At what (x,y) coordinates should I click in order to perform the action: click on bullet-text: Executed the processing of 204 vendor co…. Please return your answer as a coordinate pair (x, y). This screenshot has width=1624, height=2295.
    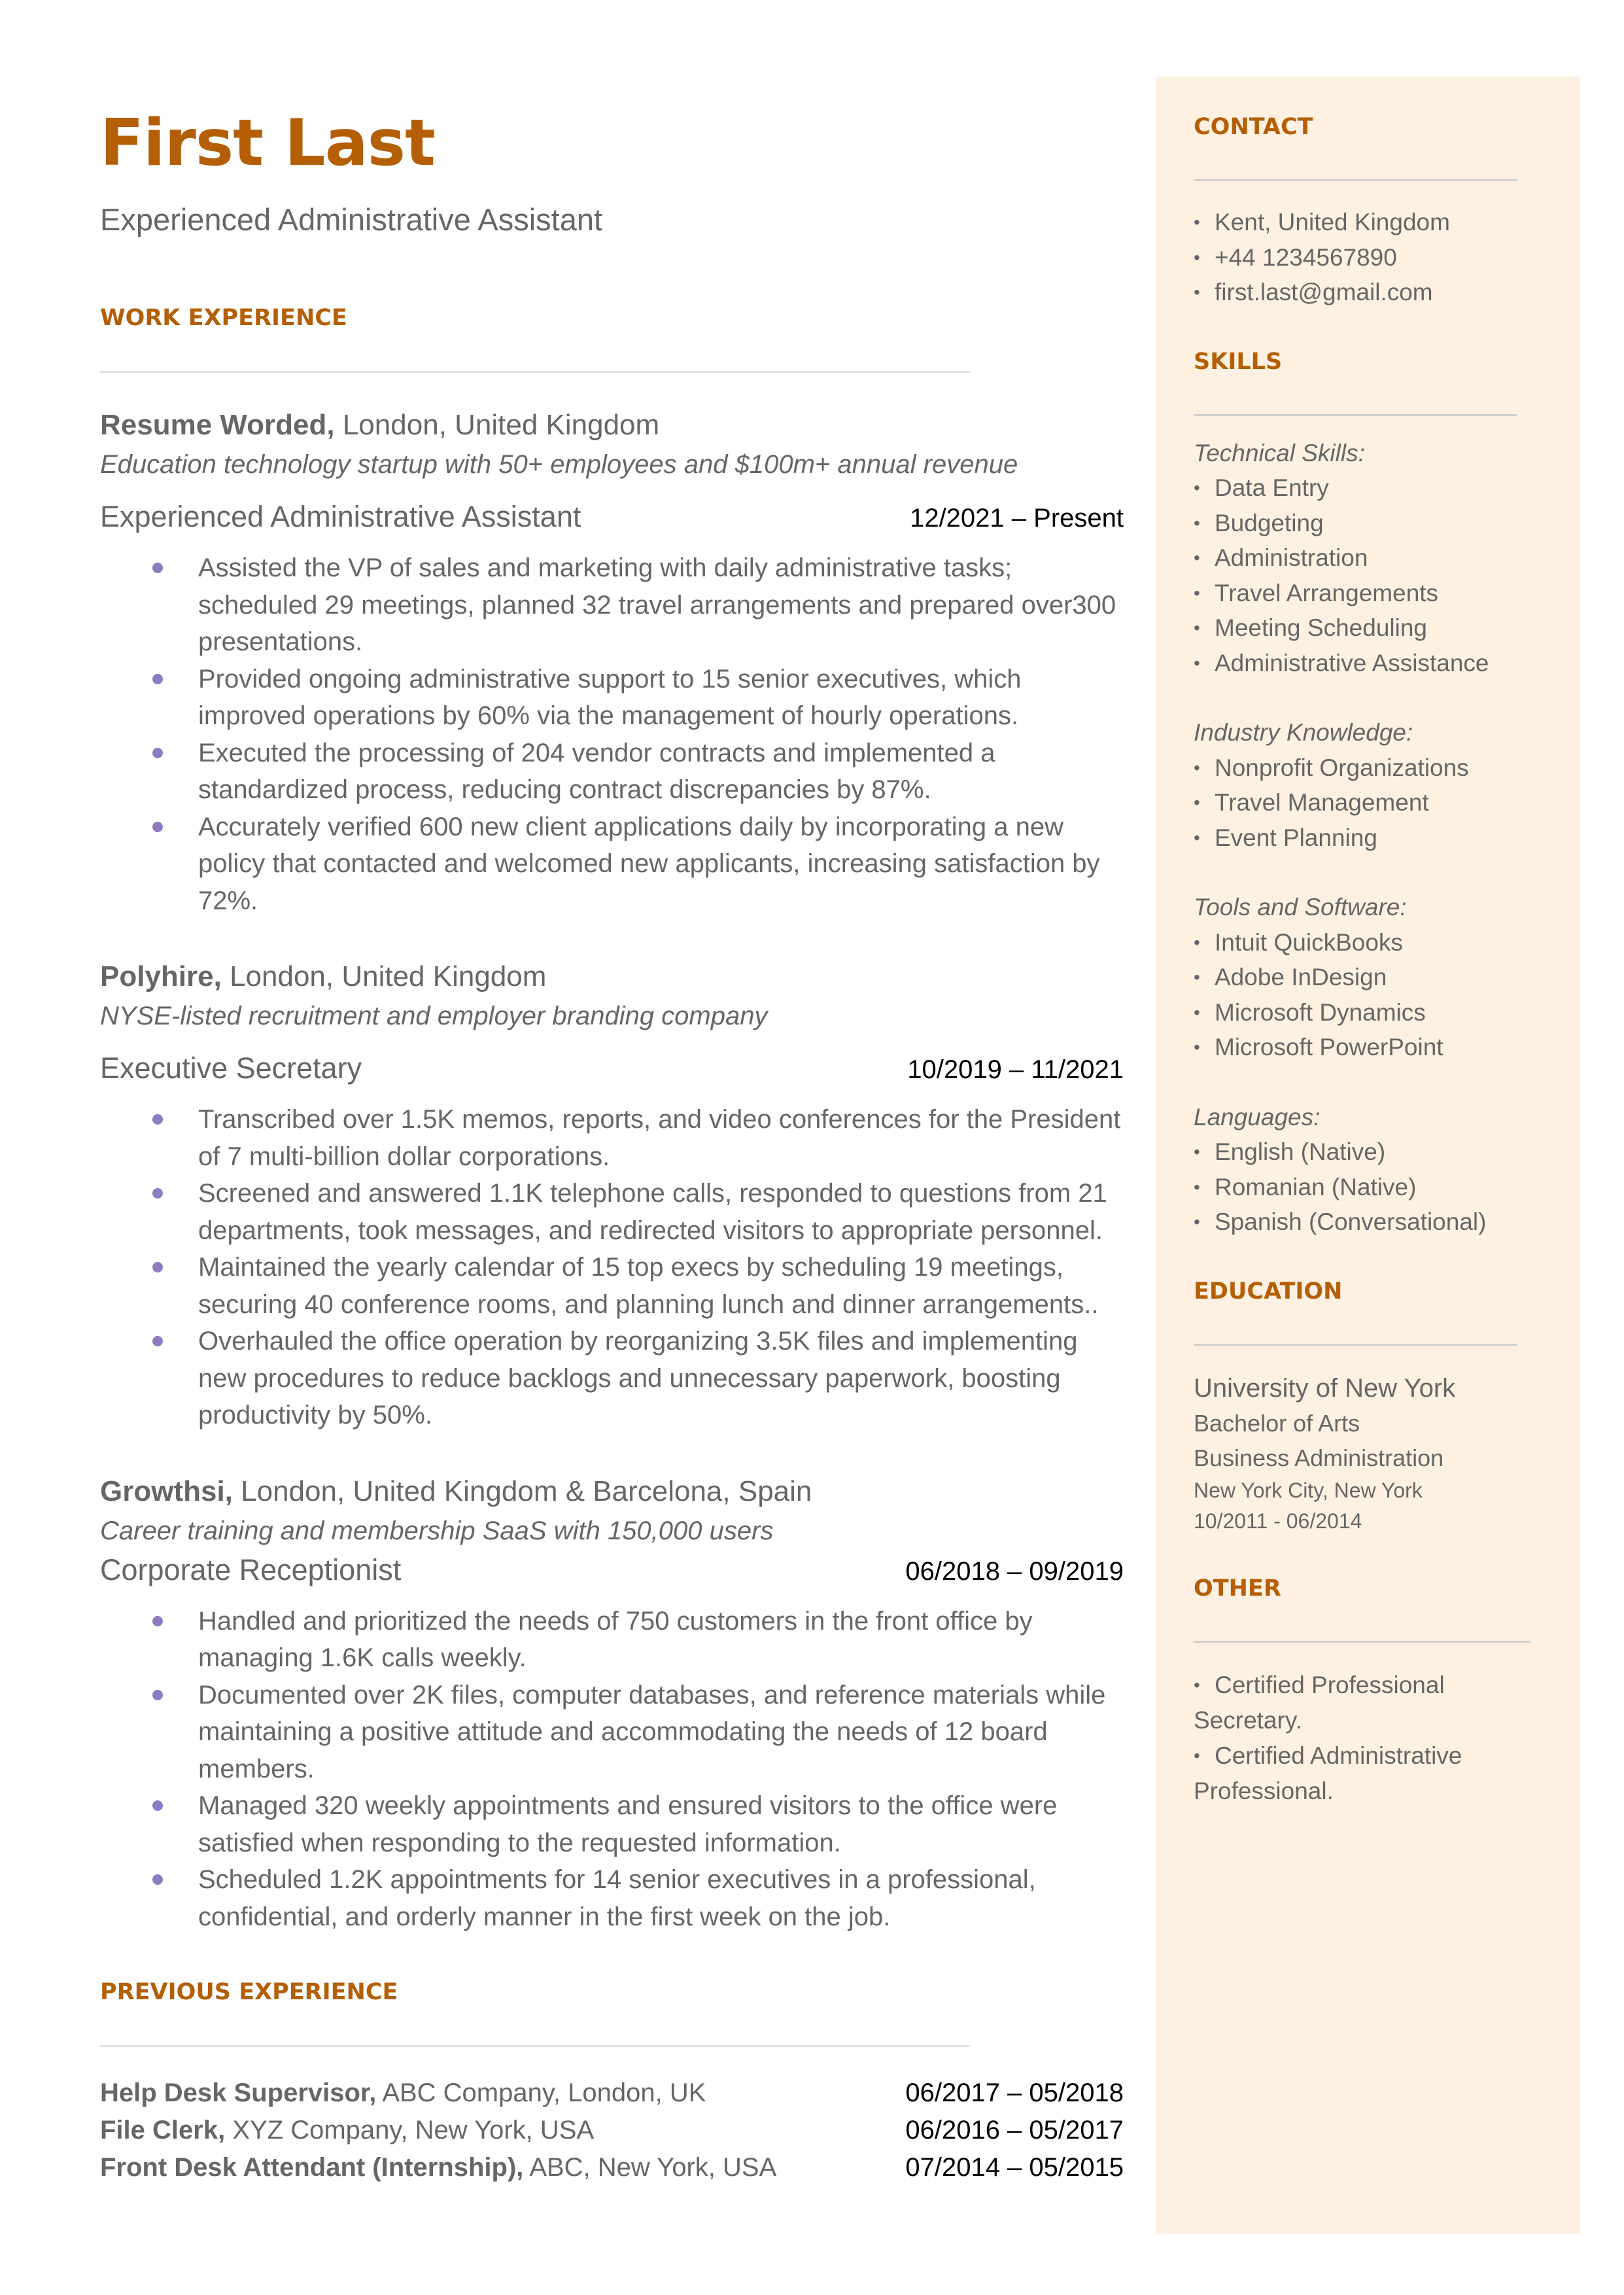
    Looking at the image, I should click on (596, 771).